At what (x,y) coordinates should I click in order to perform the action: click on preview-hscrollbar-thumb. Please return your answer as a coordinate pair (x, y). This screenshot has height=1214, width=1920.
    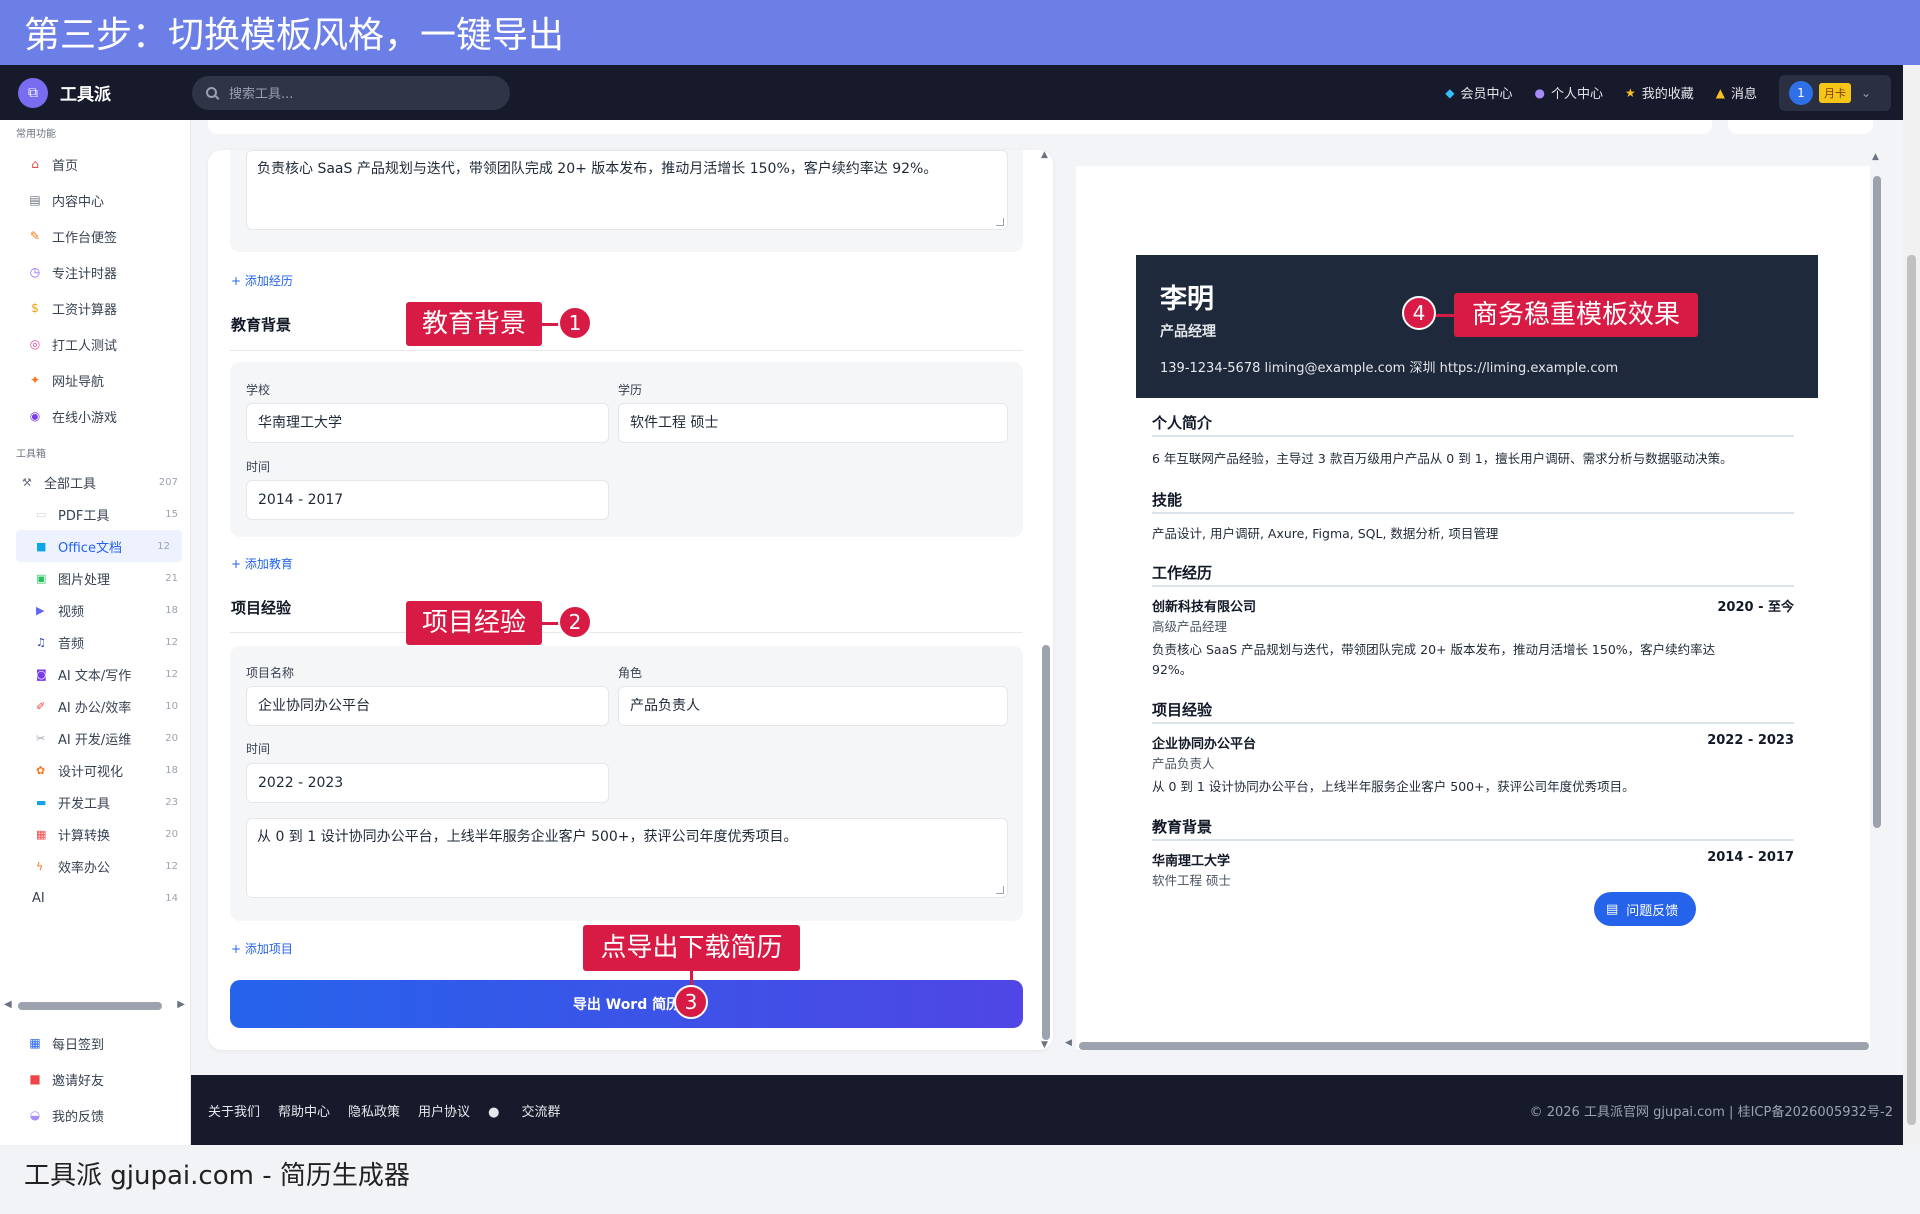
    Looking at the image, I should click on (1474, 1046).